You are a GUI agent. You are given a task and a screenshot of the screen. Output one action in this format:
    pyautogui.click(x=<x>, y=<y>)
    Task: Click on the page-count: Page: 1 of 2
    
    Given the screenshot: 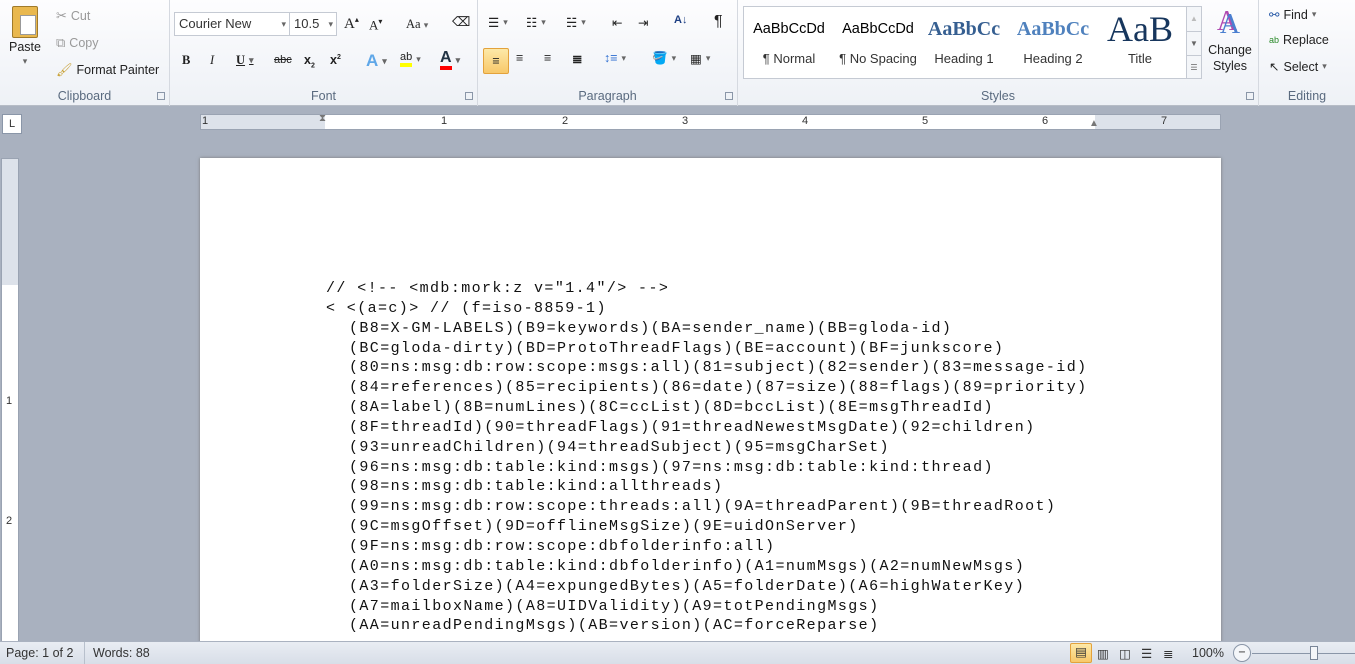 What is the action you would take?
    pyautogui.click(x=39, y=653)
    